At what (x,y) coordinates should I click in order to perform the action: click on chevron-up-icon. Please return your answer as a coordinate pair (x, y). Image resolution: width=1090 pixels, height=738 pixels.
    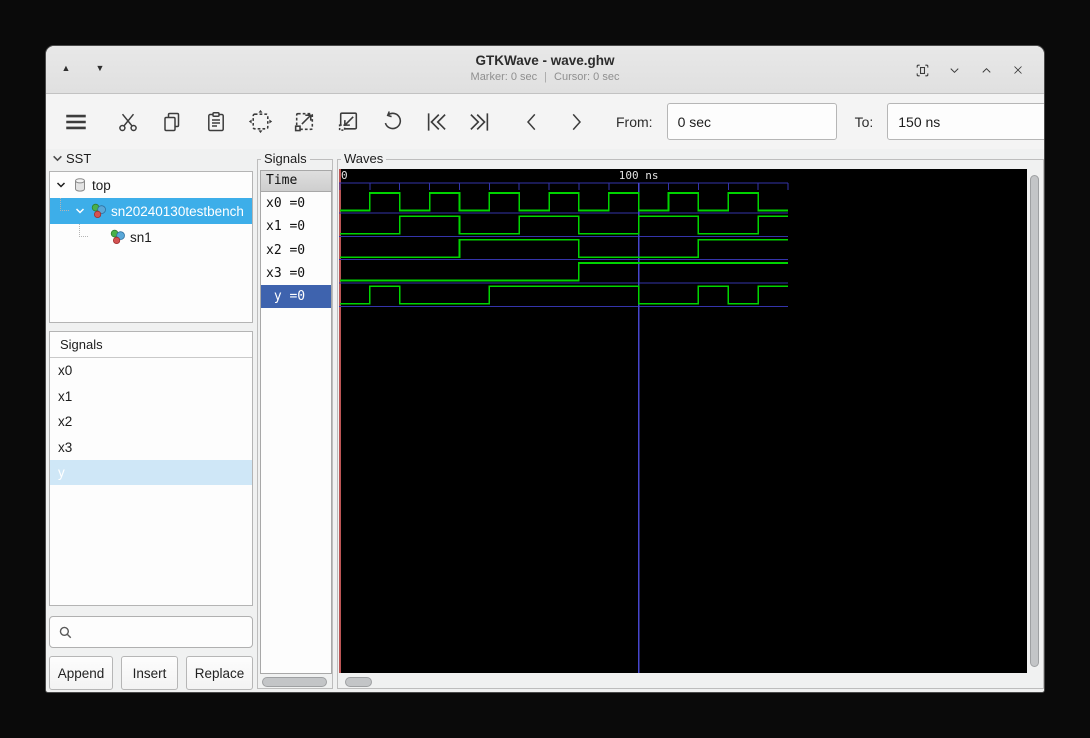
    Looking at the image, I should click on (986, 70).